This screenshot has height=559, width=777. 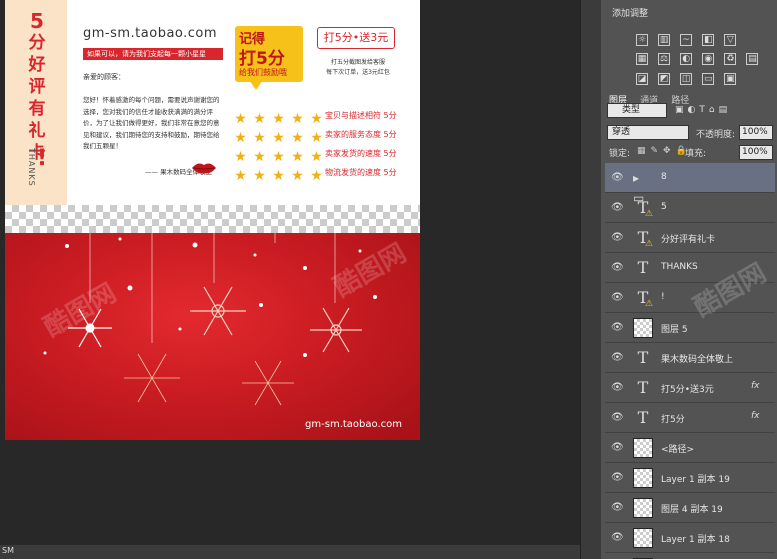 I want to click on vibrance-icon: ▽, so click(x=730, y=40).